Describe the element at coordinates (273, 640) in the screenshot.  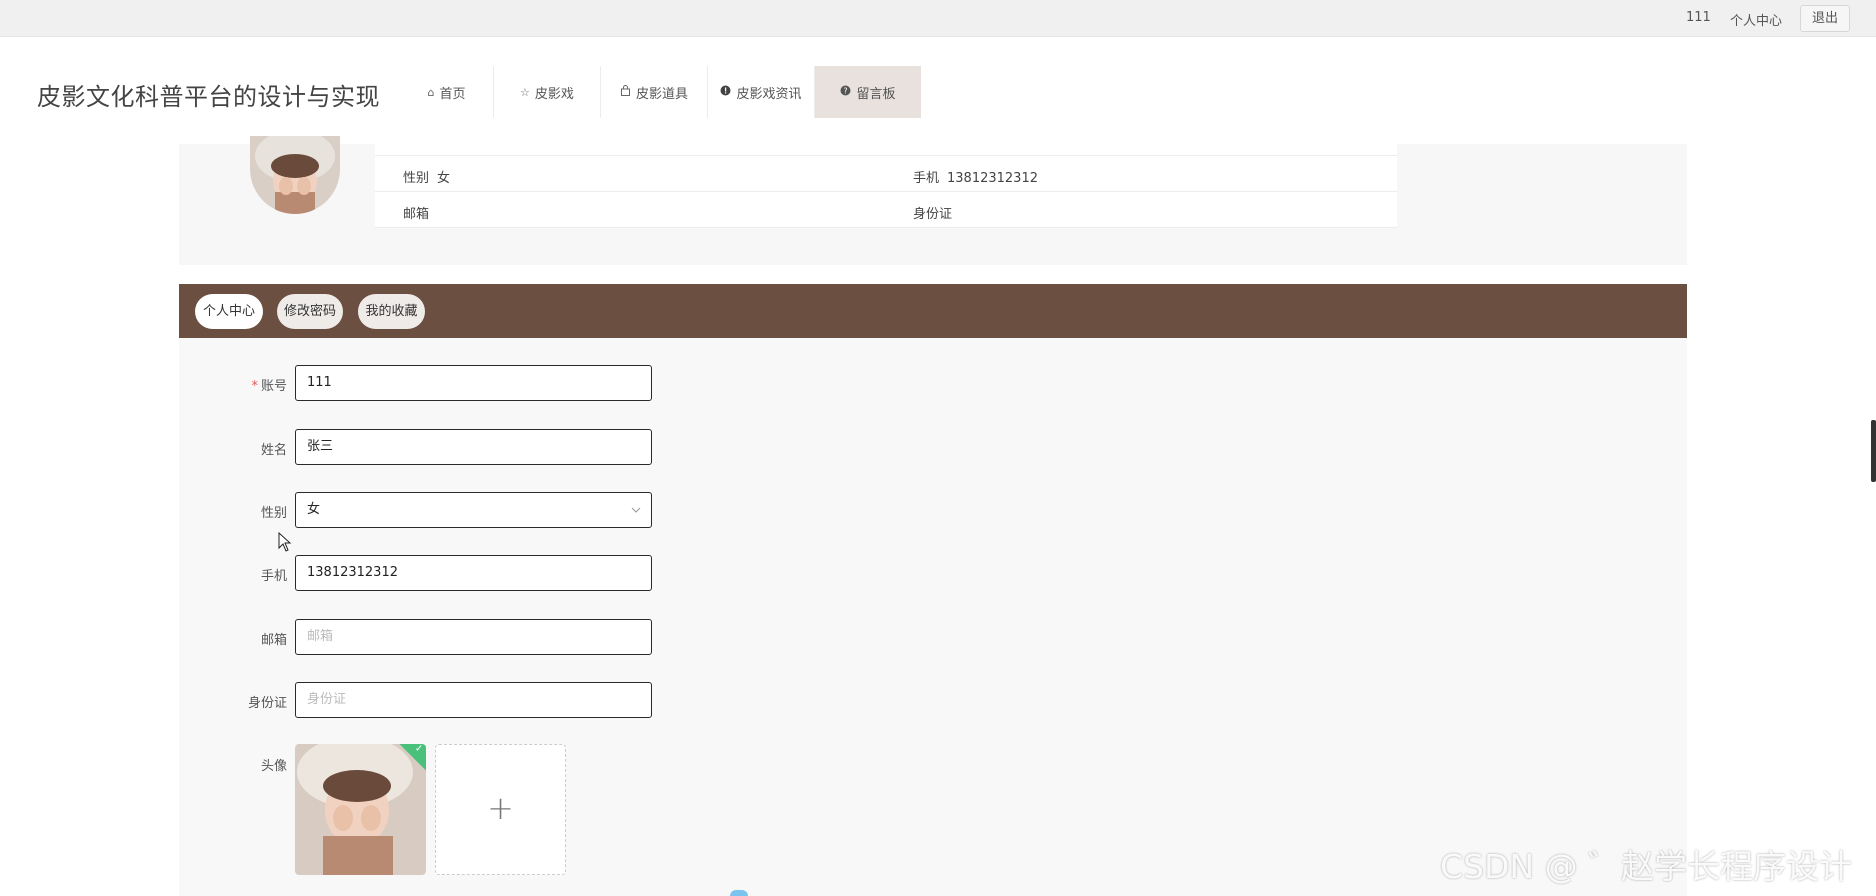
I see `email-field-label: 邮箱` at that location.